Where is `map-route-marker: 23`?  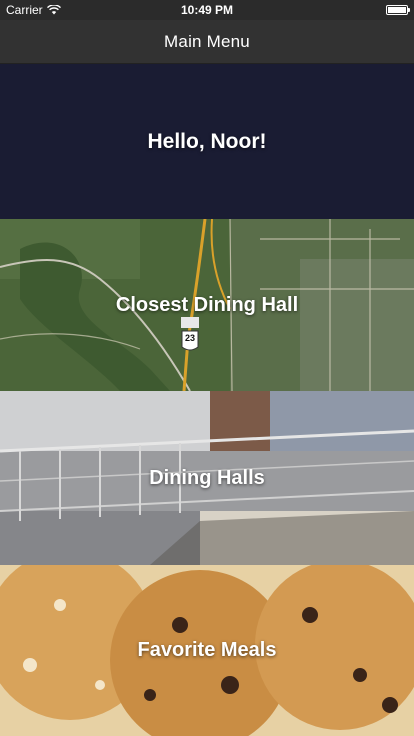
map-route-marker: 23 is located at coordinates (189, 338).